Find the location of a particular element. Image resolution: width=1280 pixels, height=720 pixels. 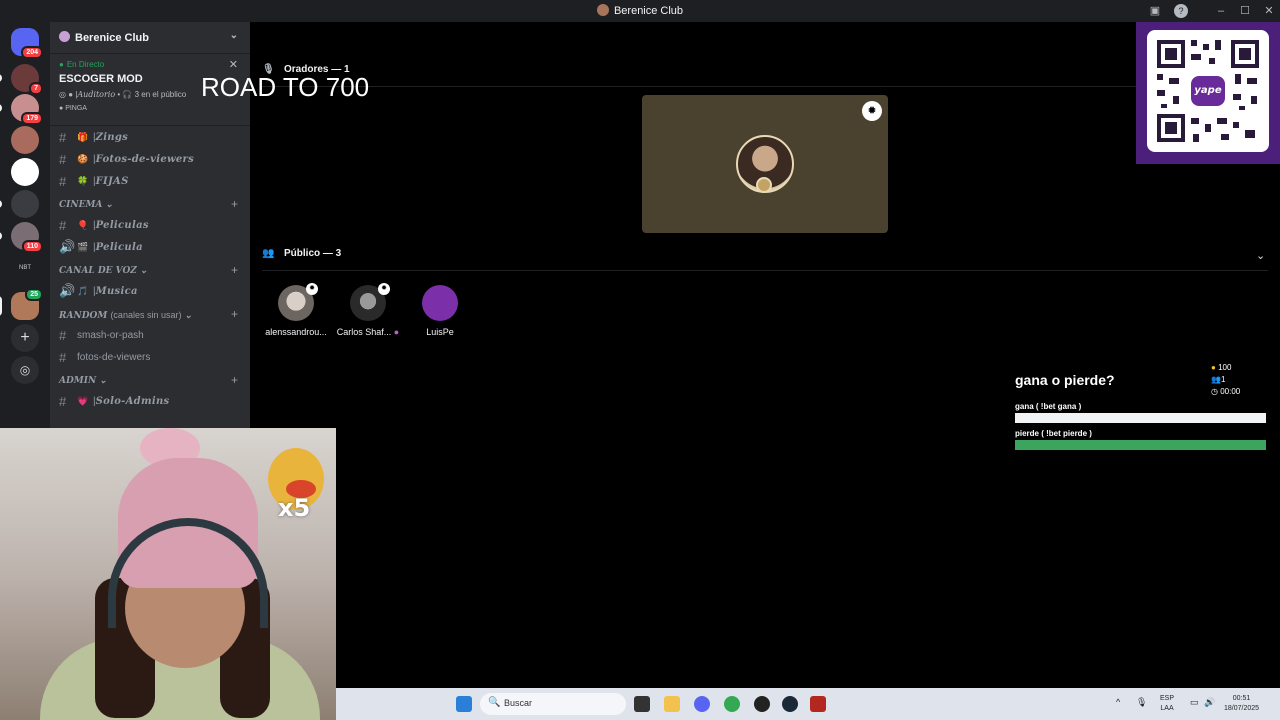

volume-icon: 🔊 is located at coordinates (1209, 702).